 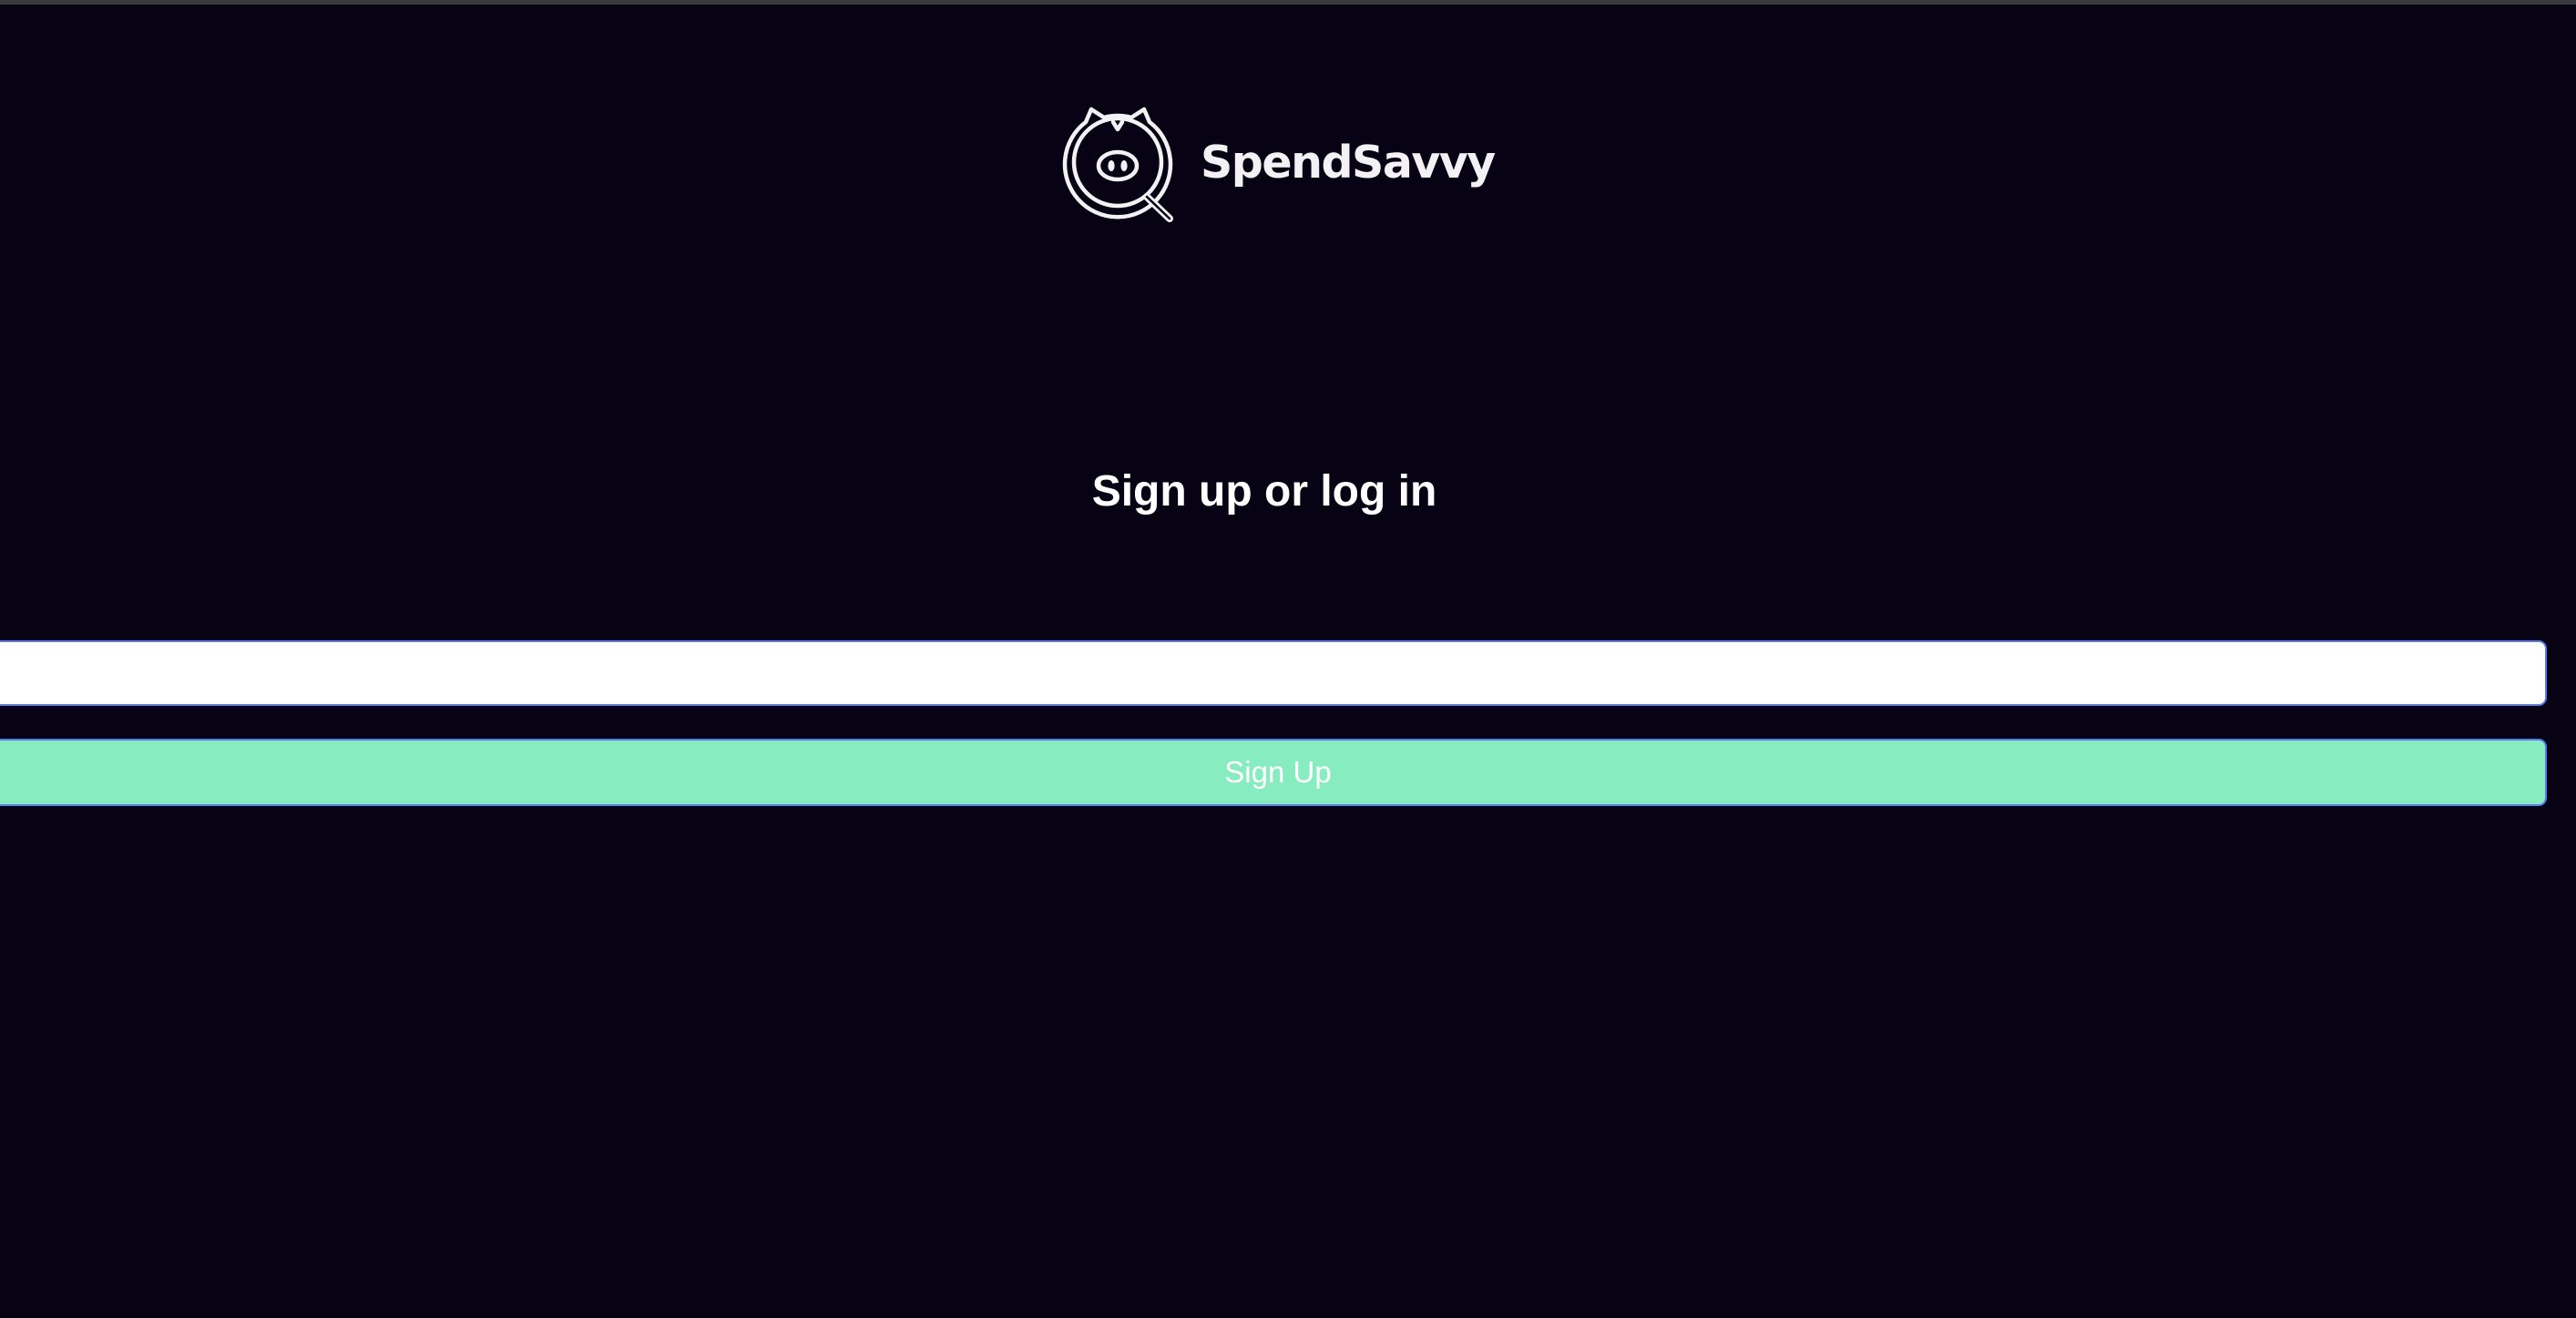 What do you see at coordinates (1273, 673) in the screenshot?
I see `email-field` at bounding box center [1273, 673].